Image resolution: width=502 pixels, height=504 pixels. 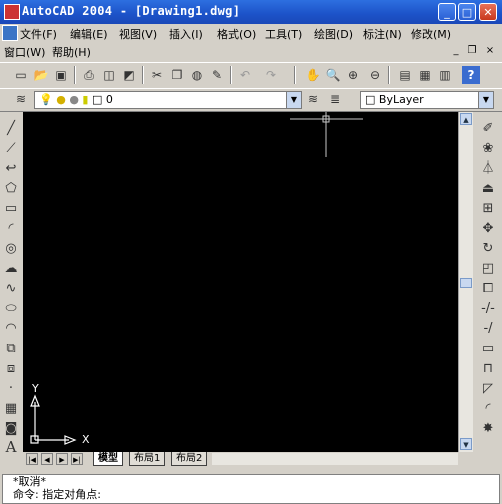 I want to click on next-tab-icon: ▶, so click(x=62, y=459).